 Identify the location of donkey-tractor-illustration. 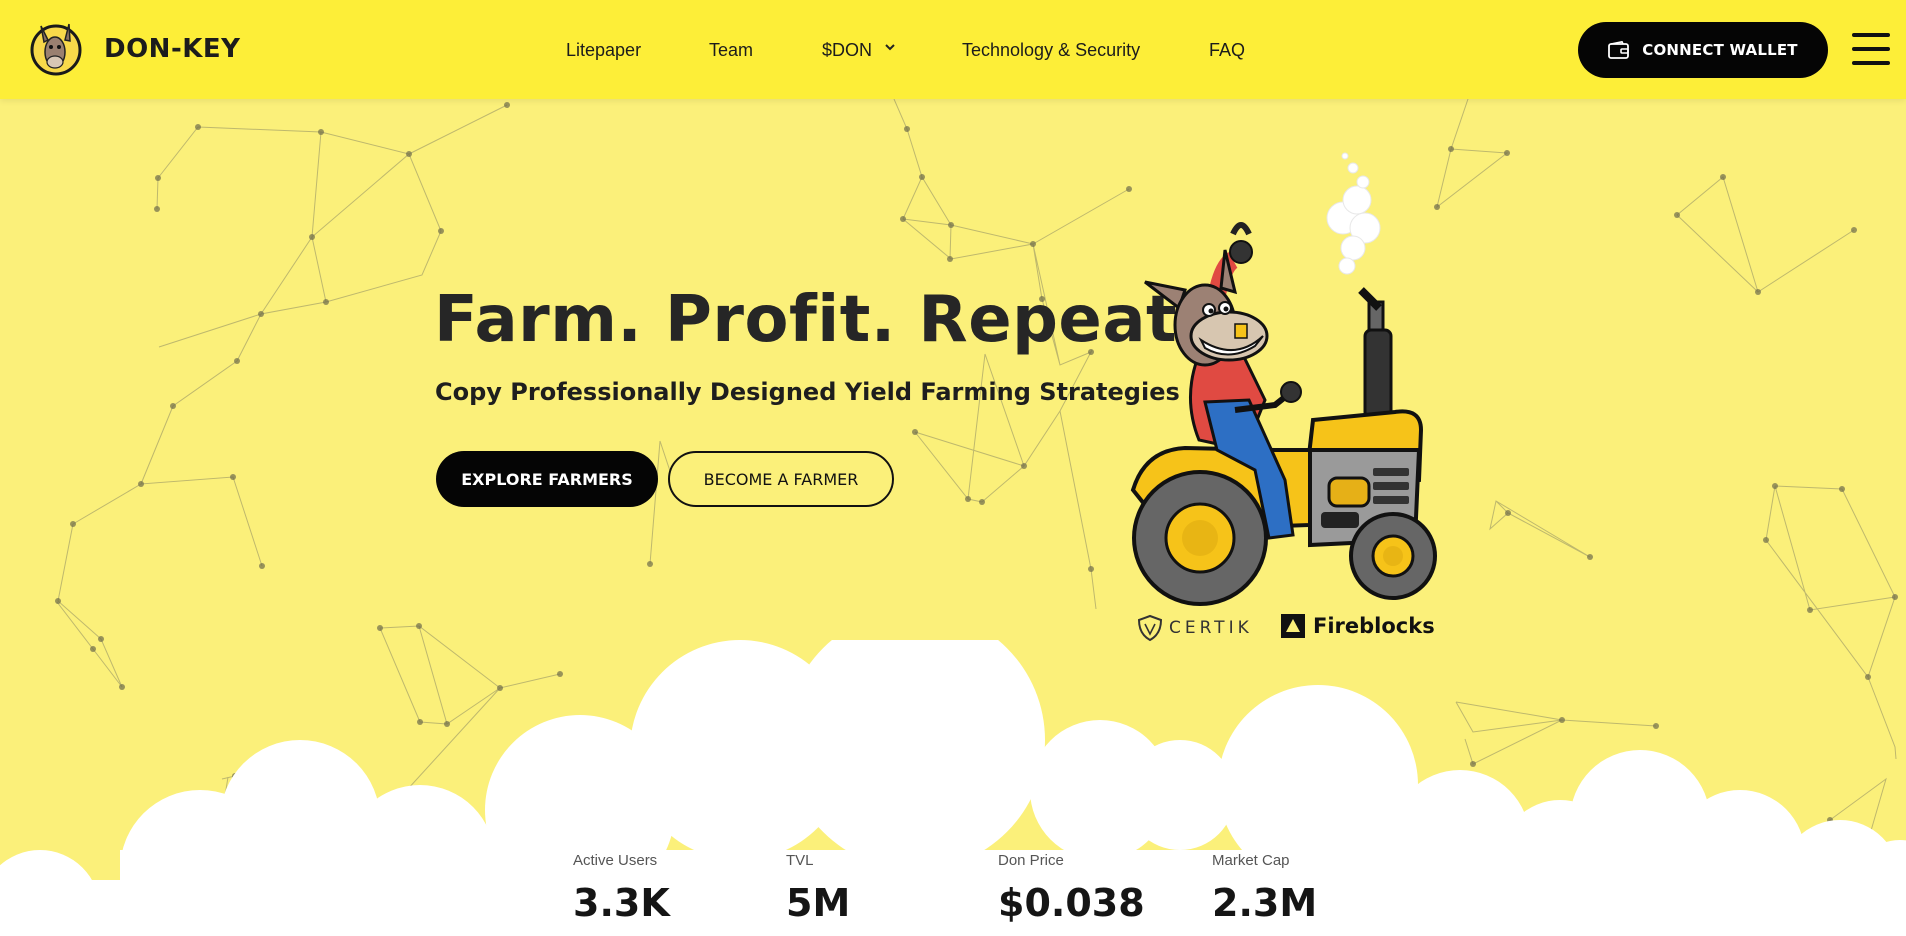
(1283, 379).